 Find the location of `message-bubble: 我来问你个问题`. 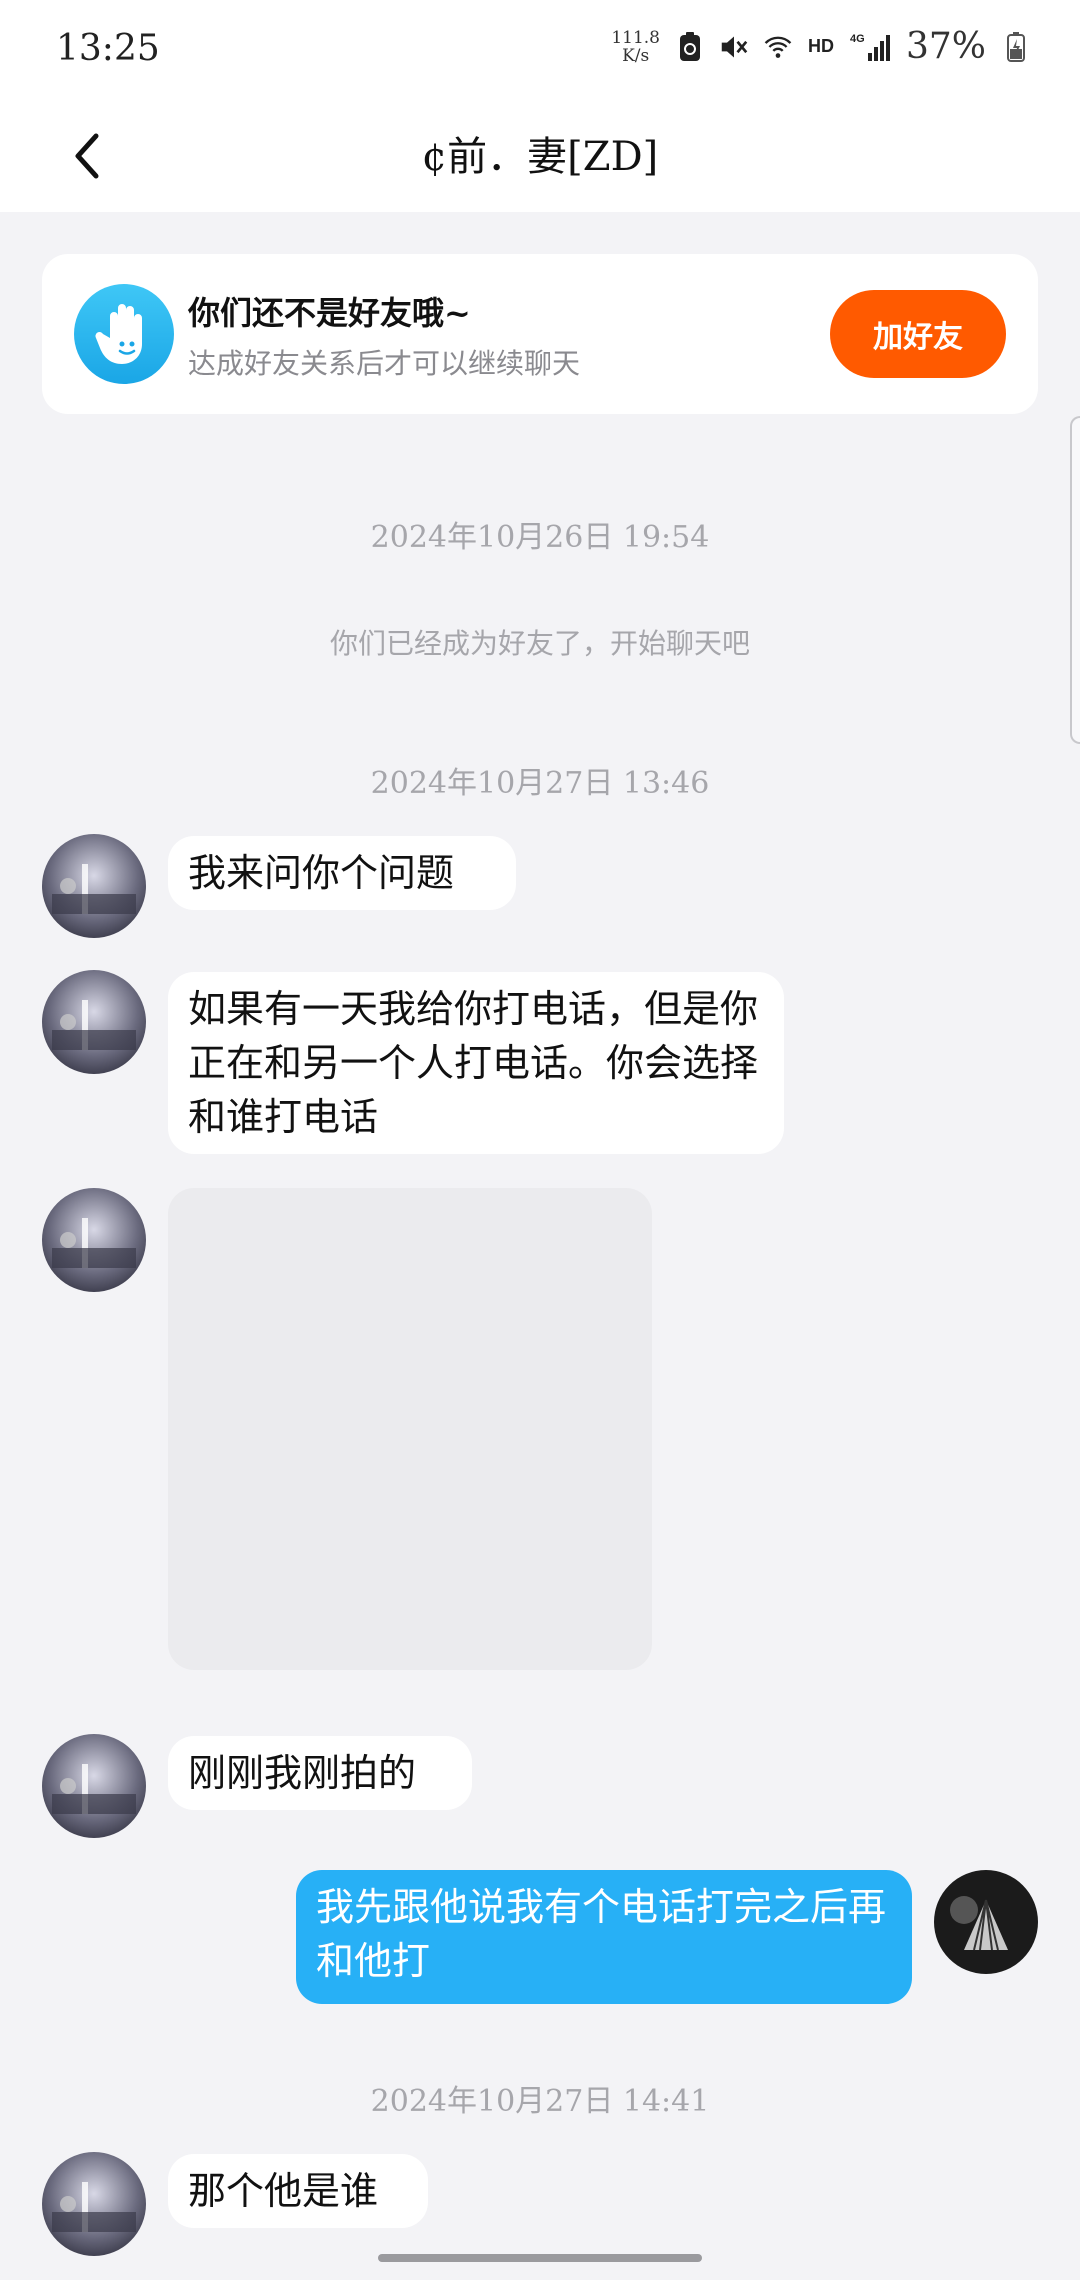

message-bubble: 我来问你个问题 is located at coordinates (342, 873).